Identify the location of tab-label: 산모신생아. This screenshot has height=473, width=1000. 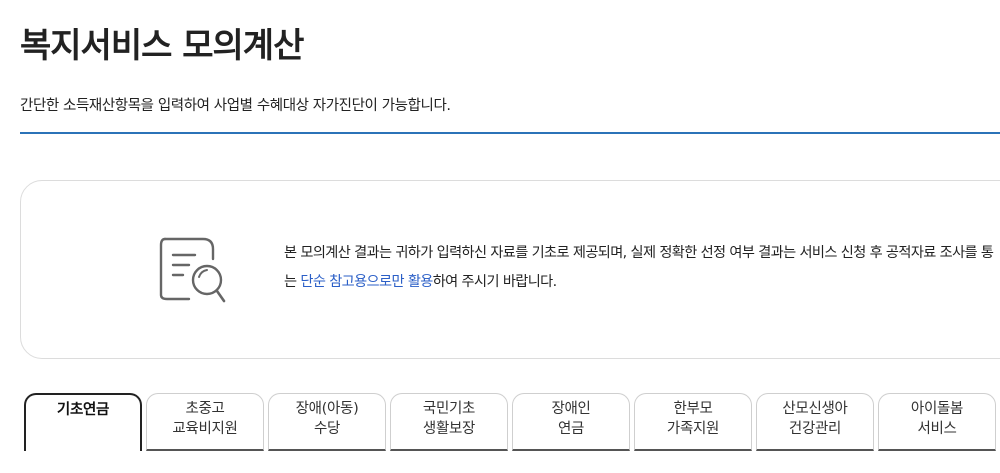
(815, 409).